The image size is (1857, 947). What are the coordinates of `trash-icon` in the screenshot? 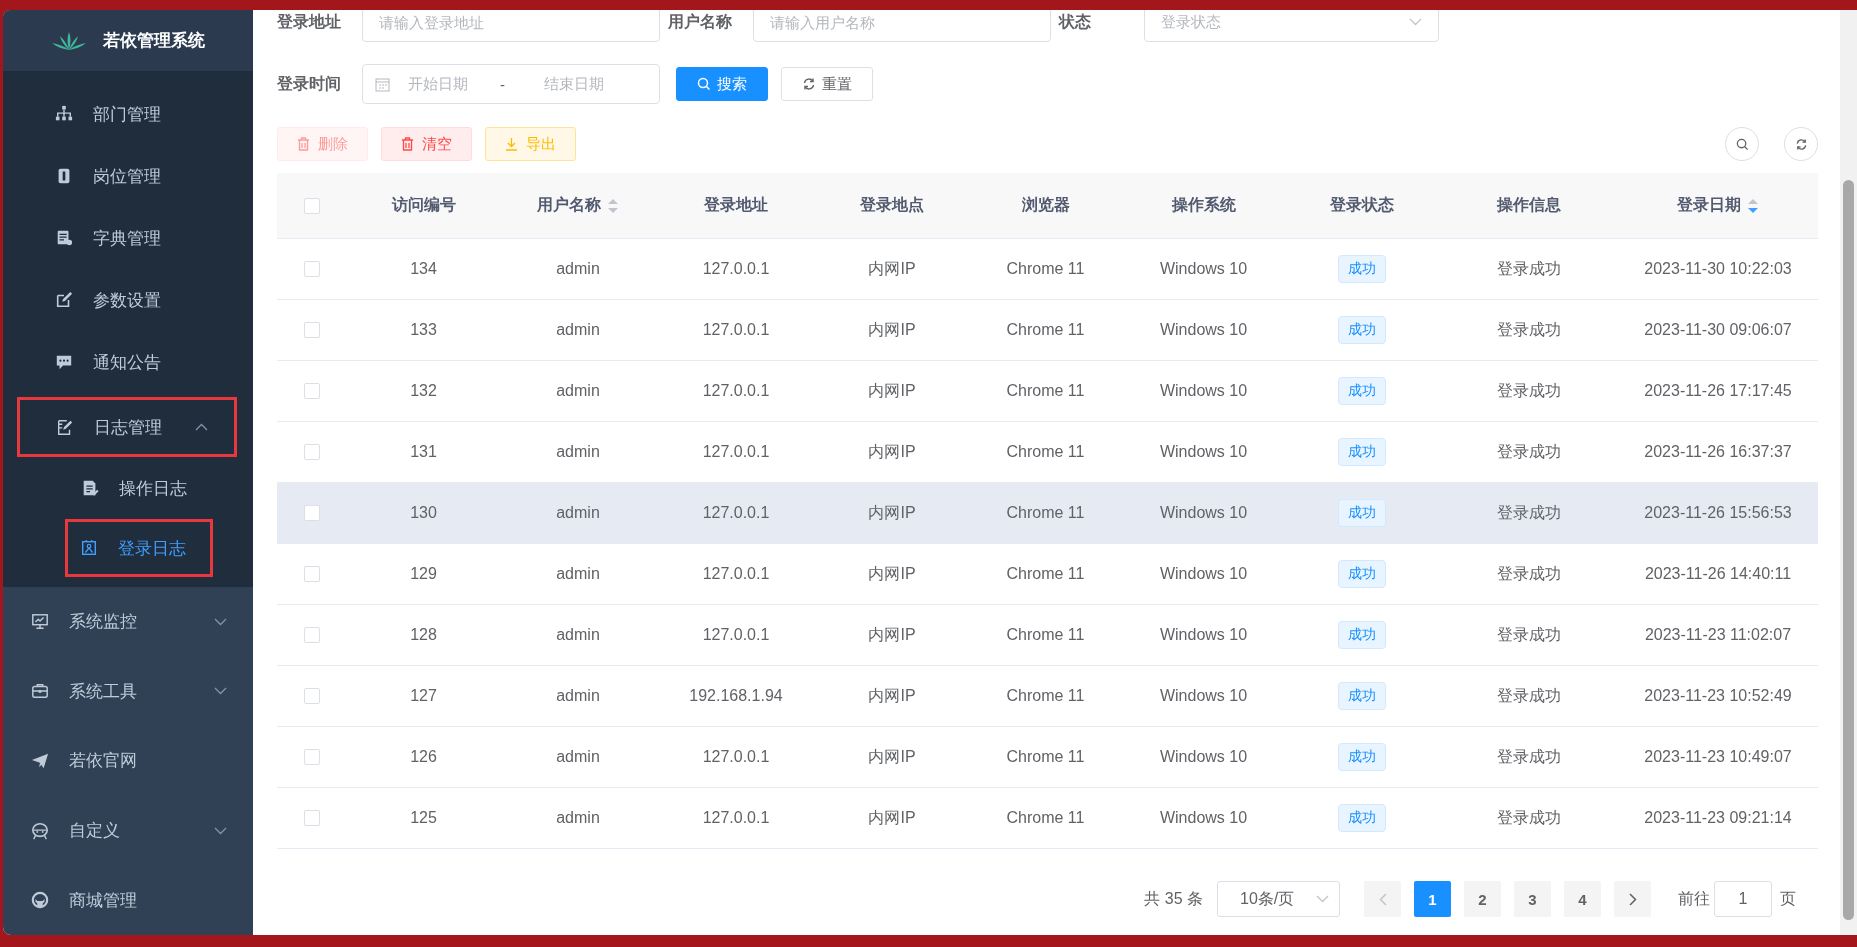 It's located at (303, 144).